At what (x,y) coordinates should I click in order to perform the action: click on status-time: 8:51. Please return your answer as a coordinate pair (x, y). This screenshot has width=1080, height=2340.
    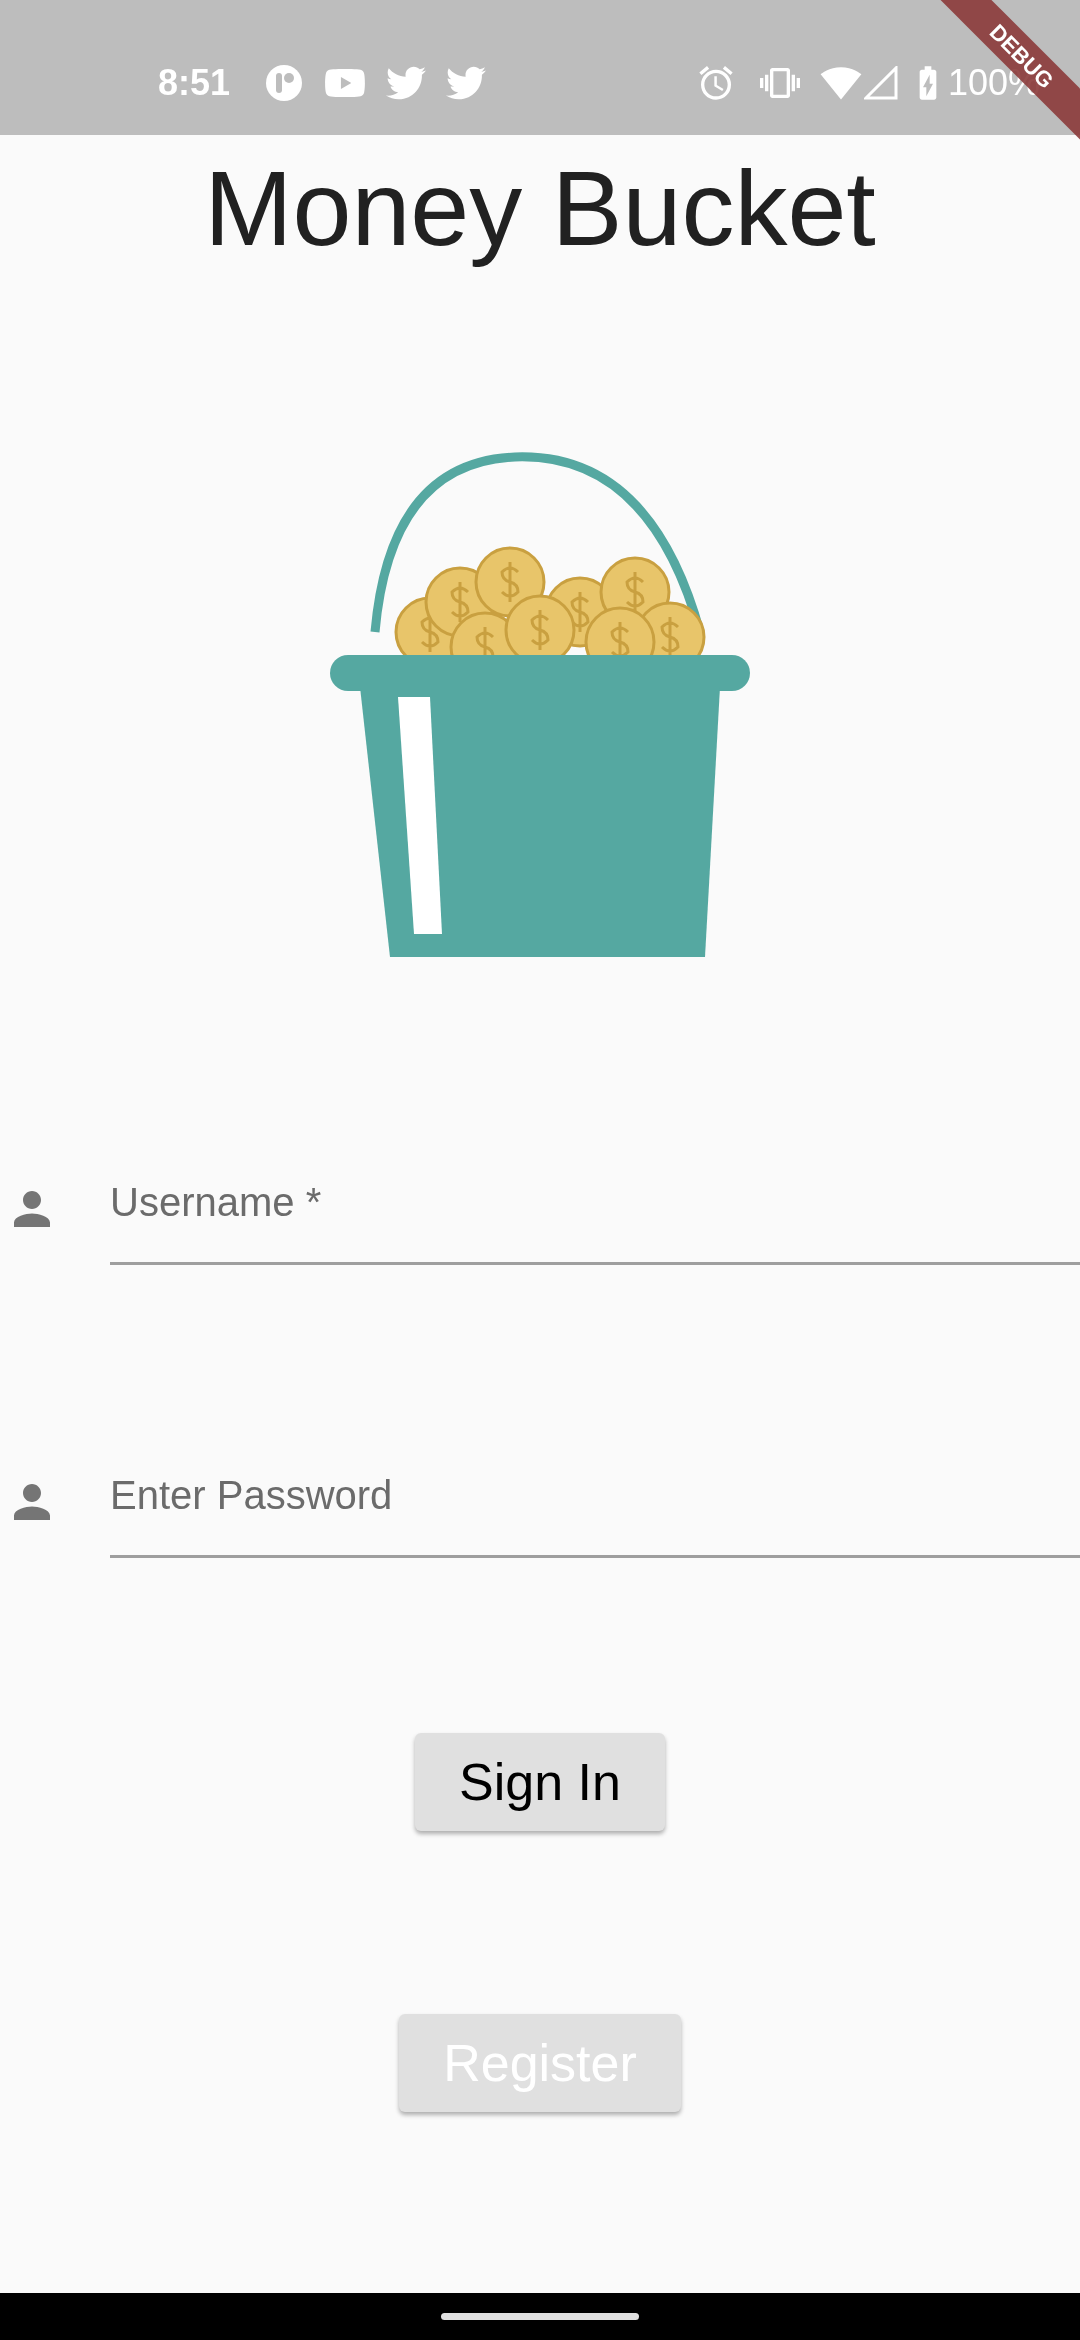
    Looking at the image, I should click on (194, 82).